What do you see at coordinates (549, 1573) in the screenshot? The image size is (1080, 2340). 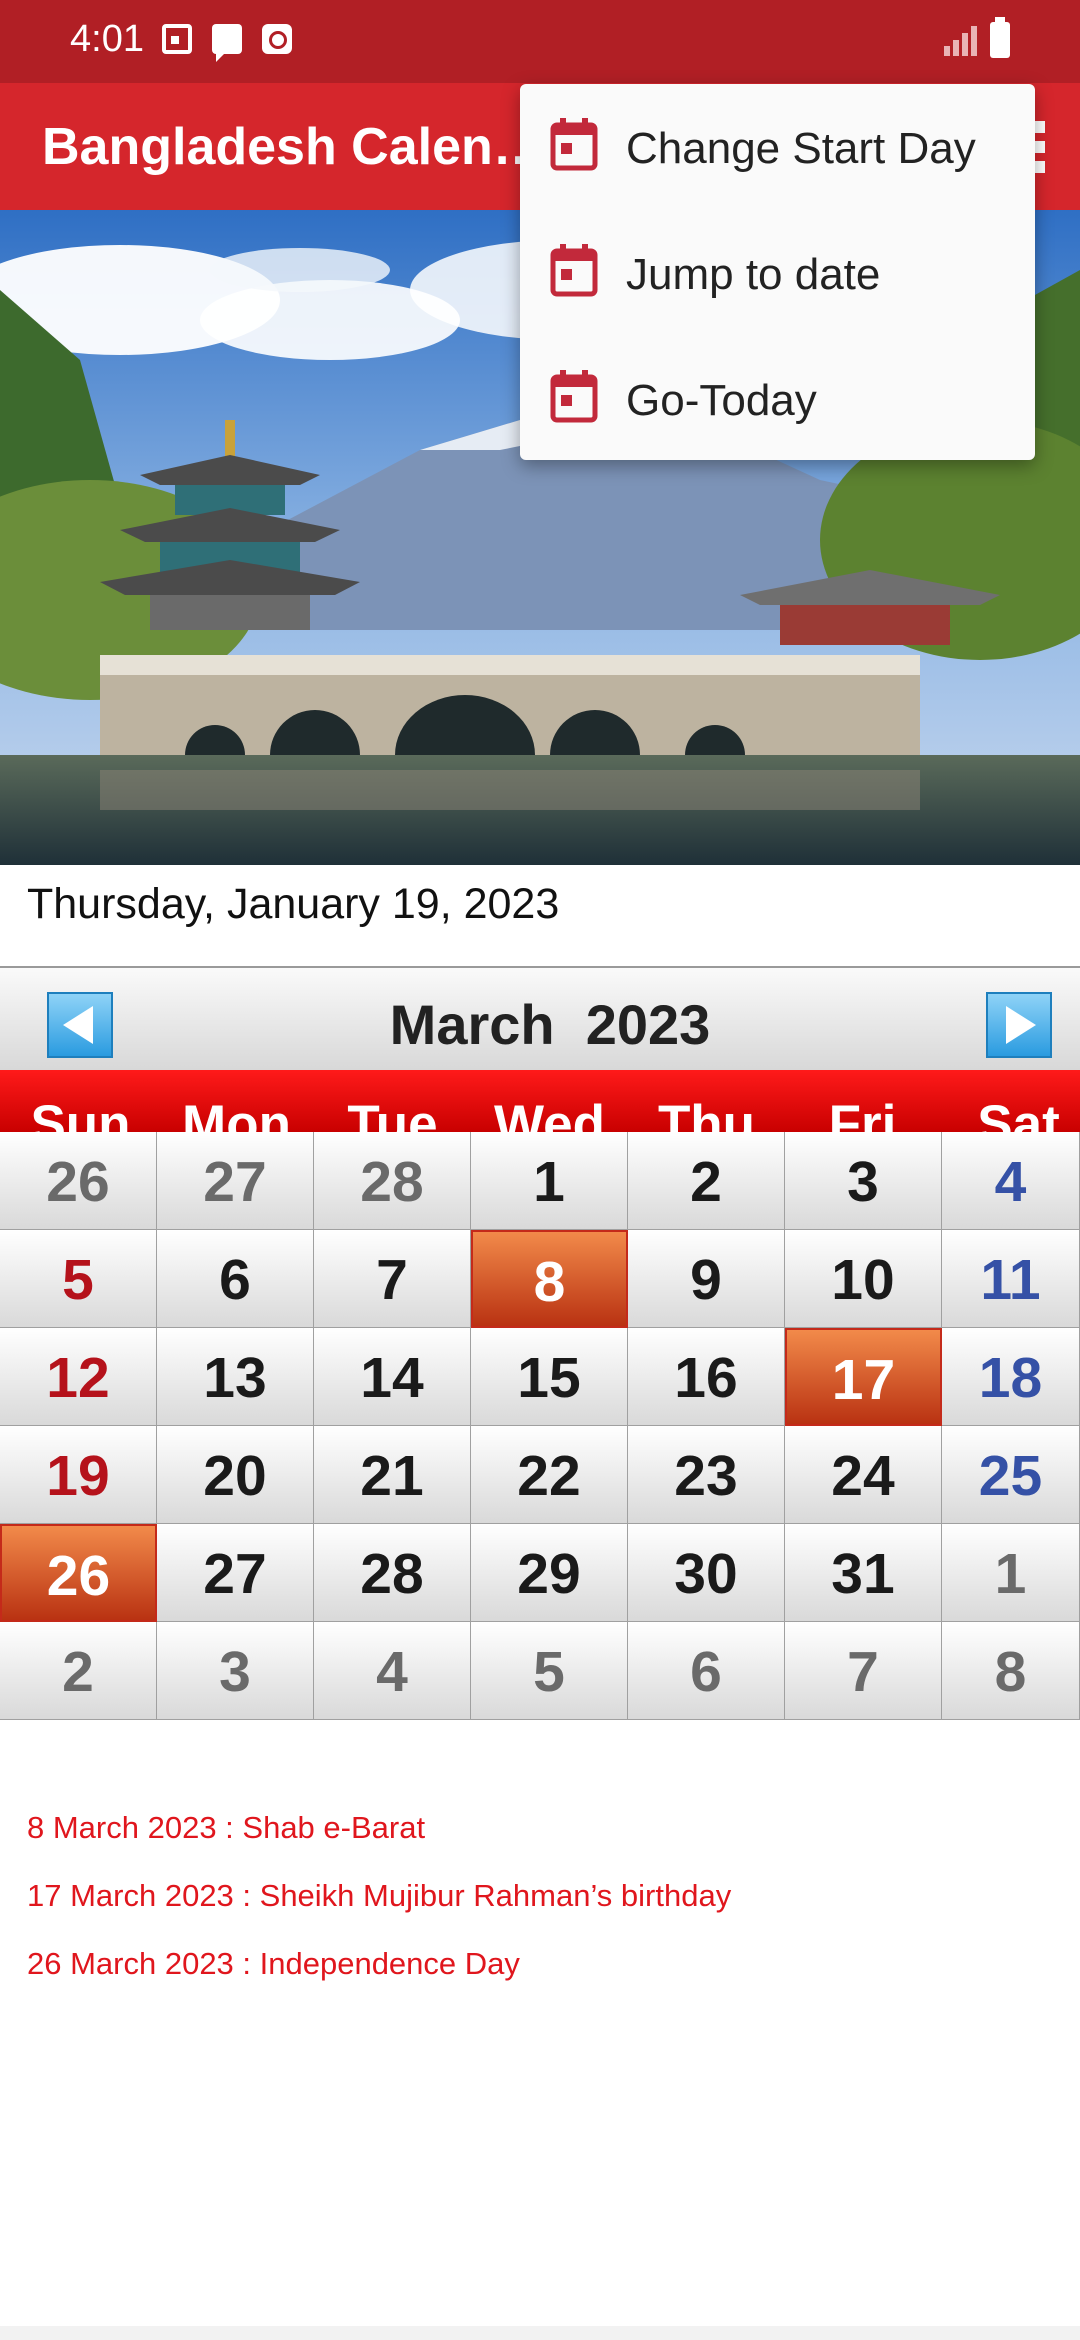 I see `calendar-day-cell: 29` at bounding box center [549, 1573].